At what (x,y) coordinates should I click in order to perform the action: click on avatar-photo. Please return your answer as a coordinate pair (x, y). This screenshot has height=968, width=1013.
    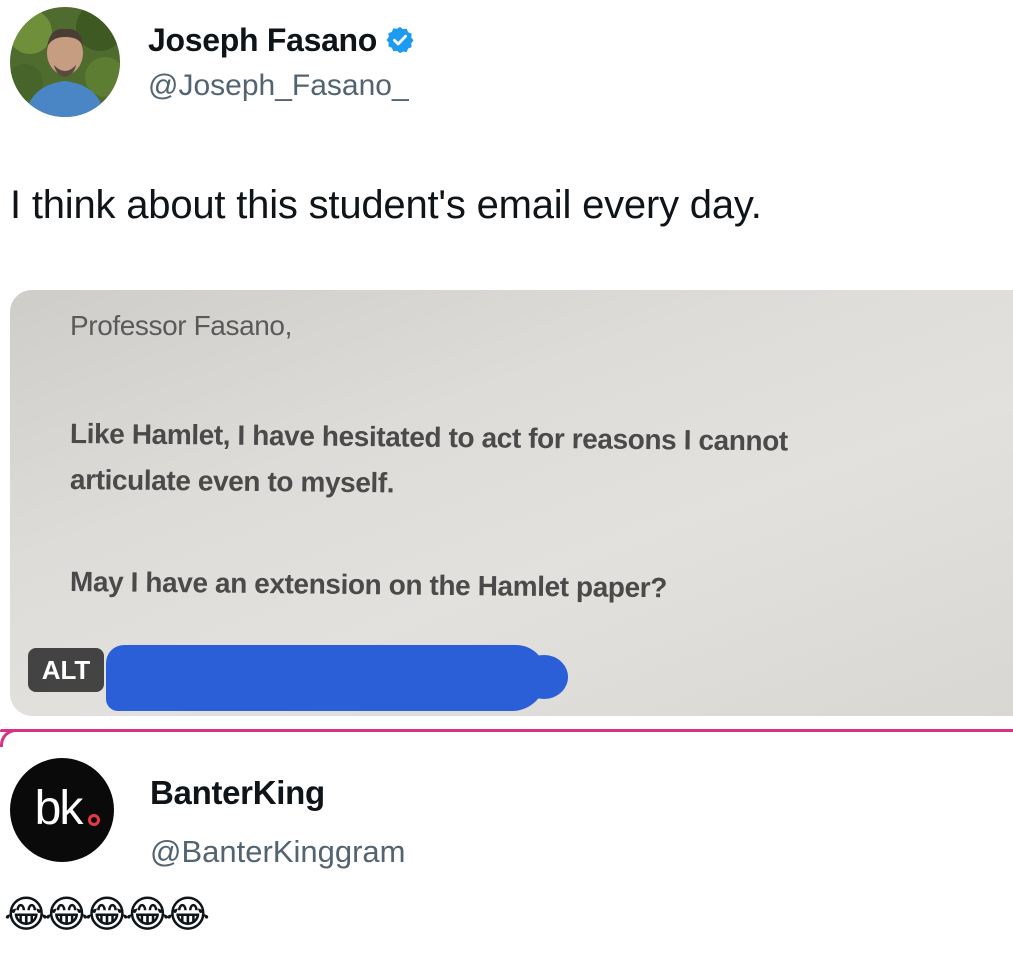
    Looking at the image, I should click on (65, 62).